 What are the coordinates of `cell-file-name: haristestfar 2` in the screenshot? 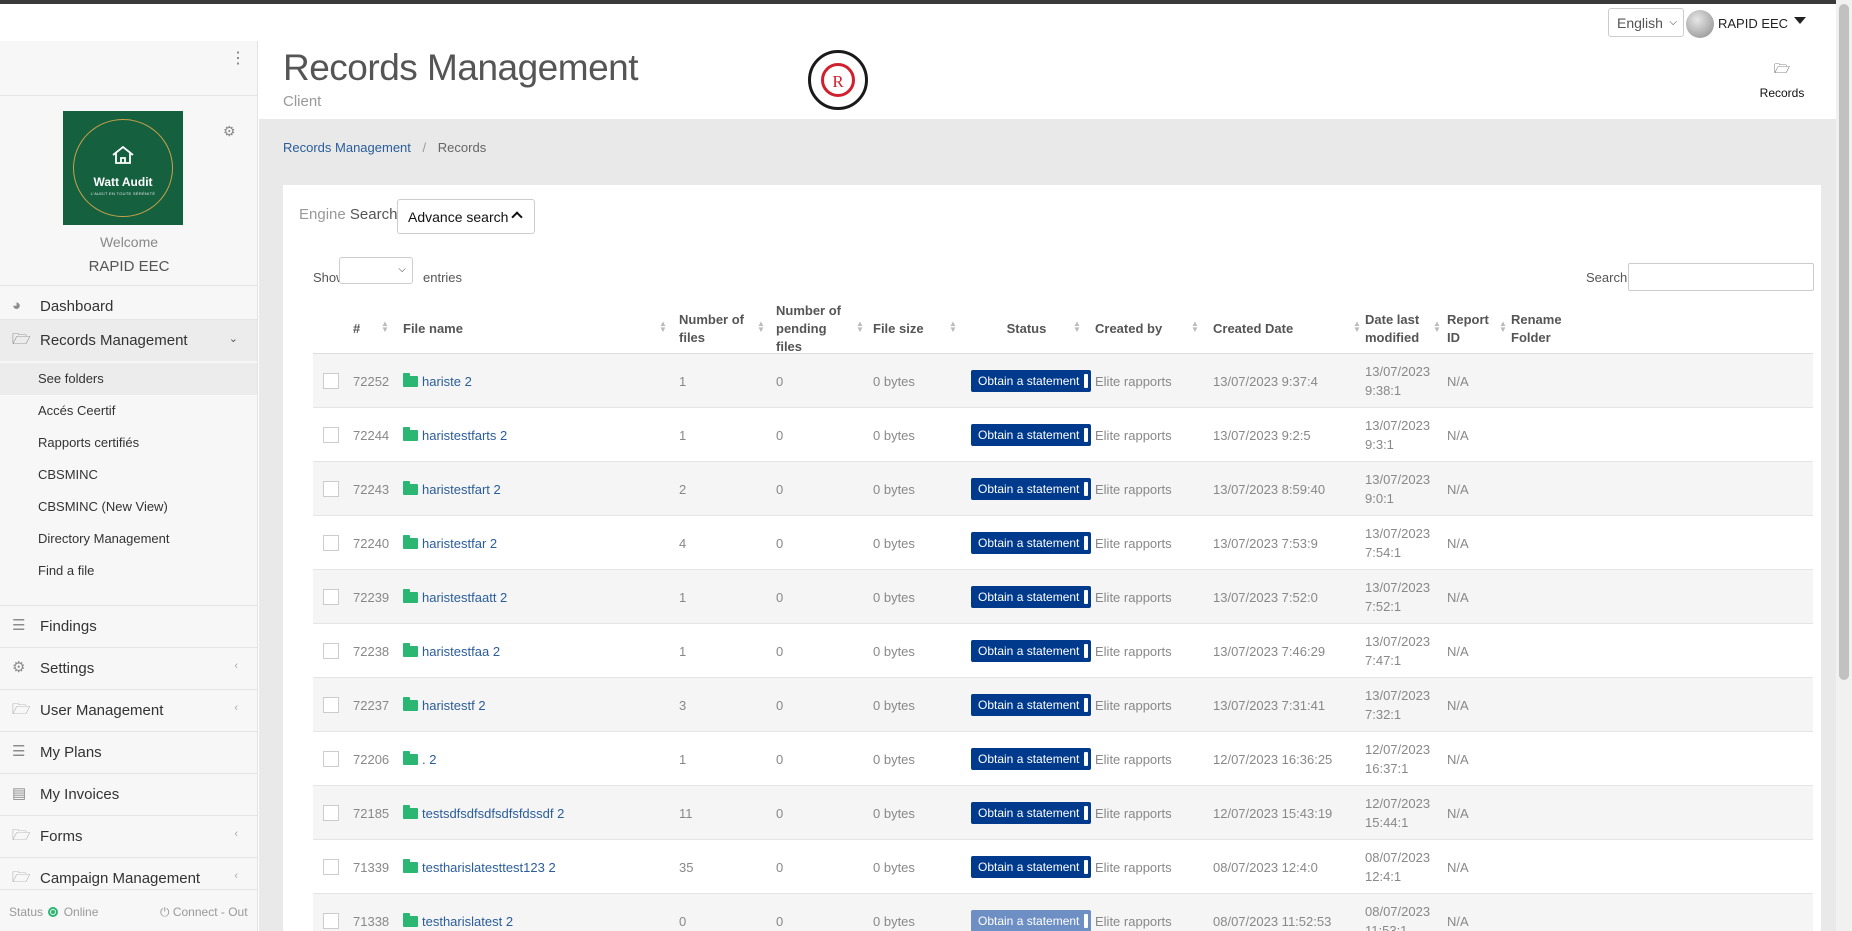 It's located at (450, 543).